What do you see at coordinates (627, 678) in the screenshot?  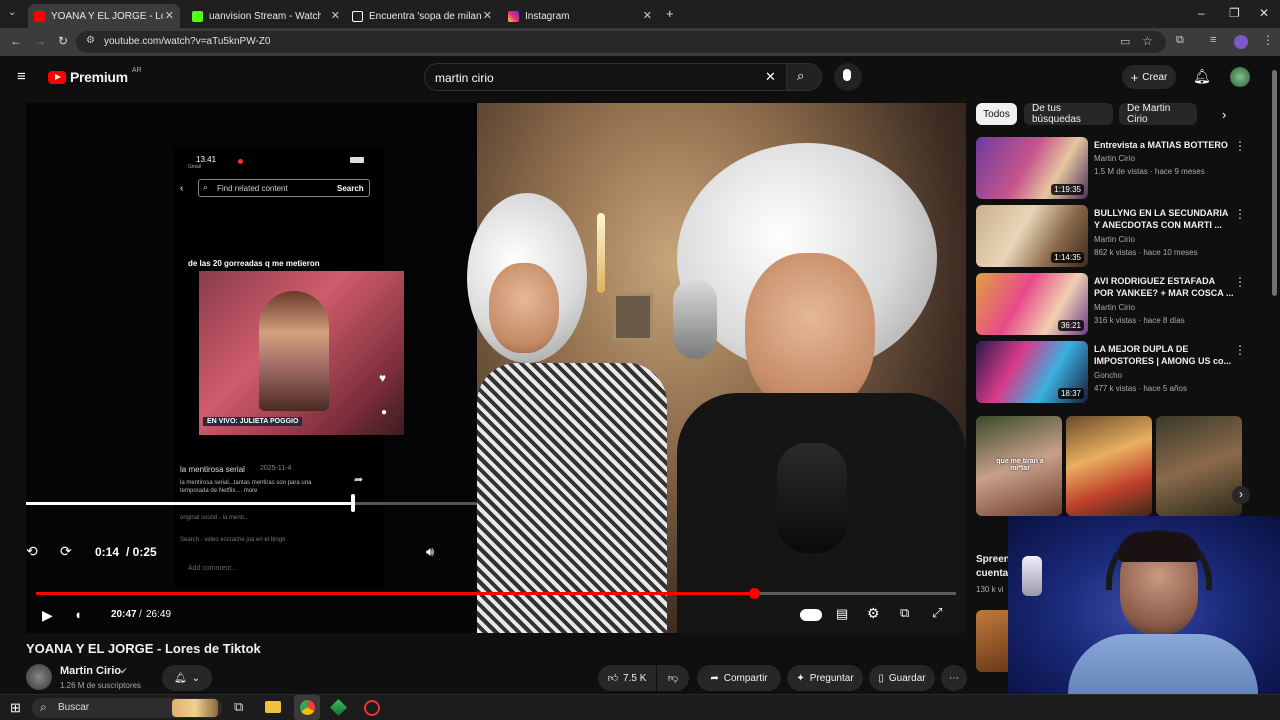 I see `like-button: 👍︎ 7.5 K` at bounding box center [627, 678].